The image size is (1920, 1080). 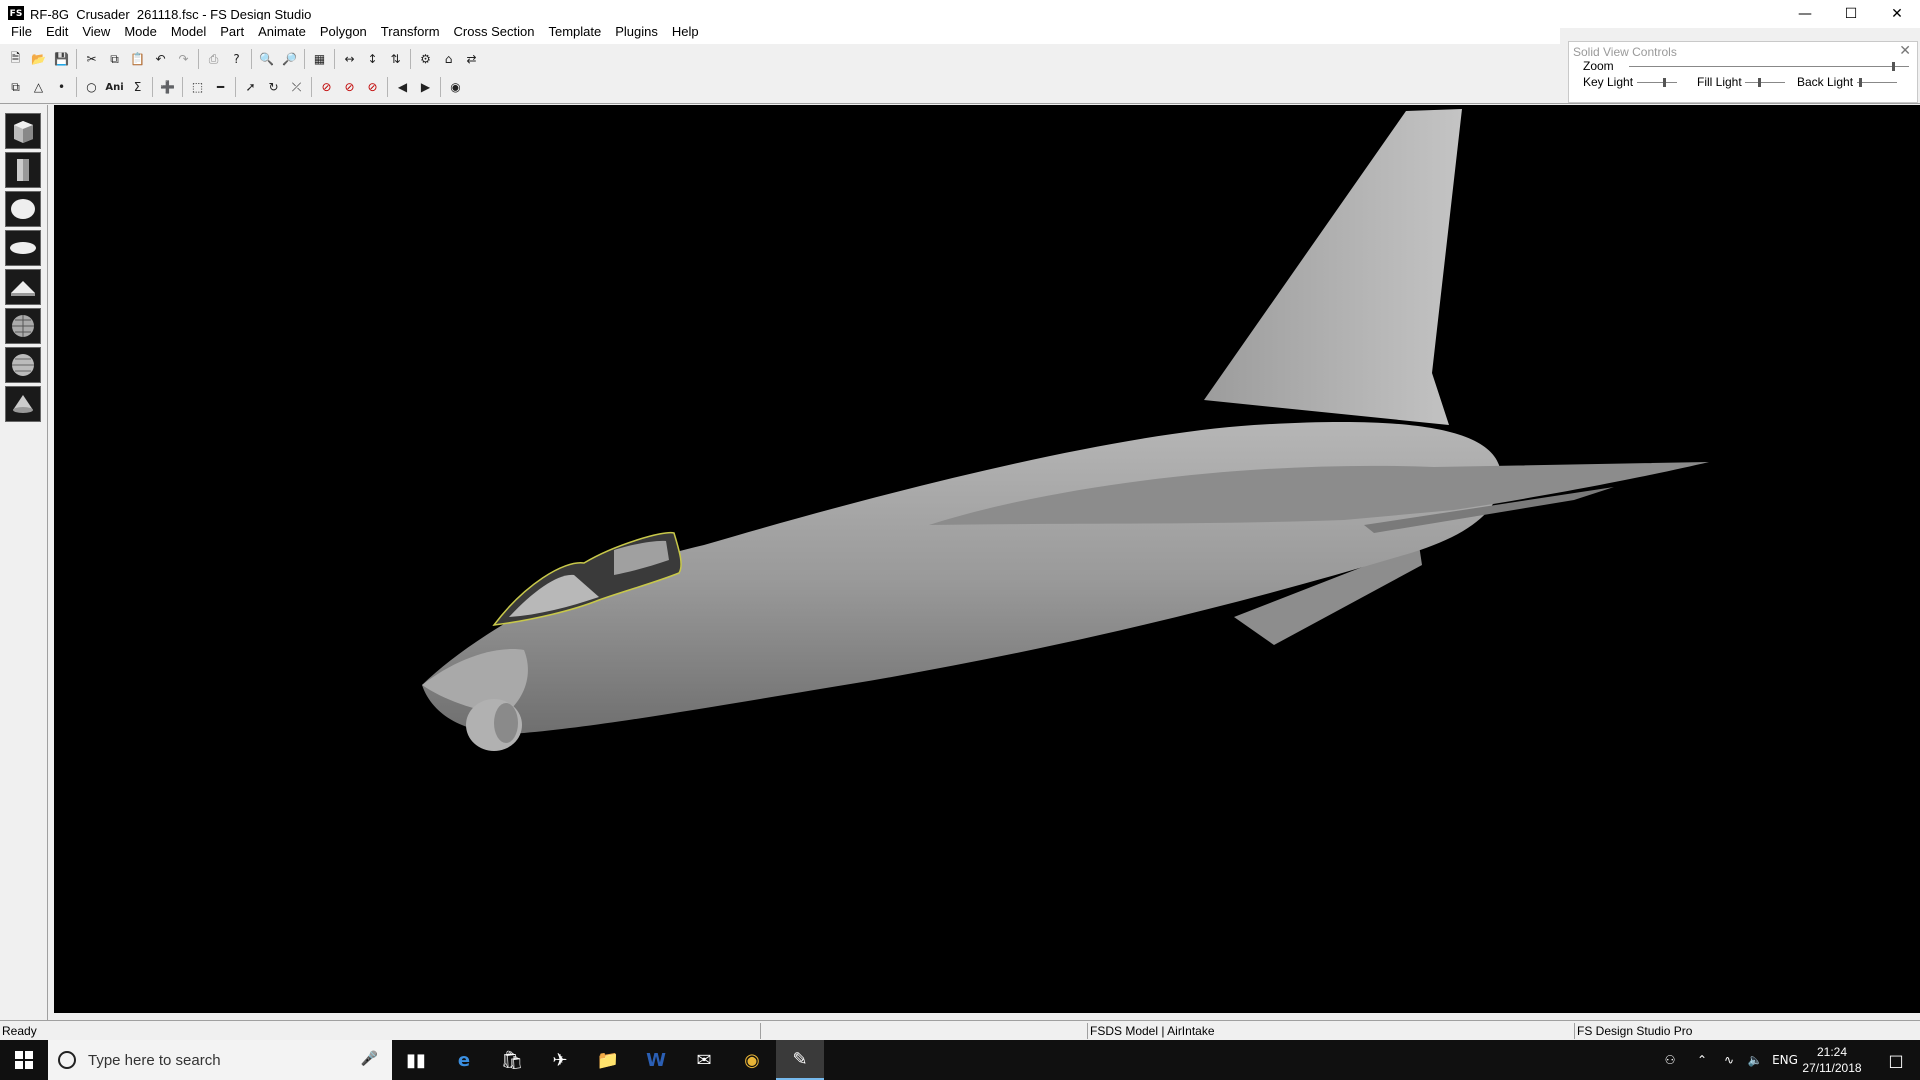 What do you see at coordinates (232, 32) in the screenshot?
I see `menu-part: Part` at bounding box center [232, 32].